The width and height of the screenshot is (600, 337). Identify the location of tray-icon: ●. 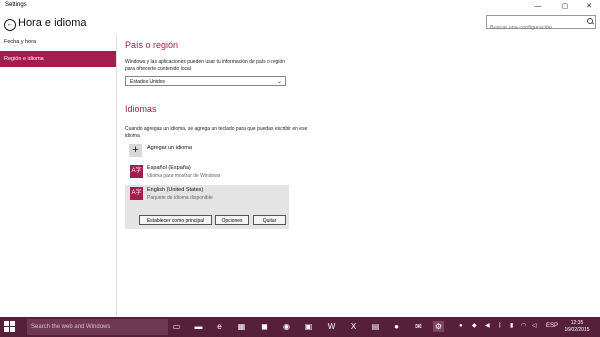
(461, 326).